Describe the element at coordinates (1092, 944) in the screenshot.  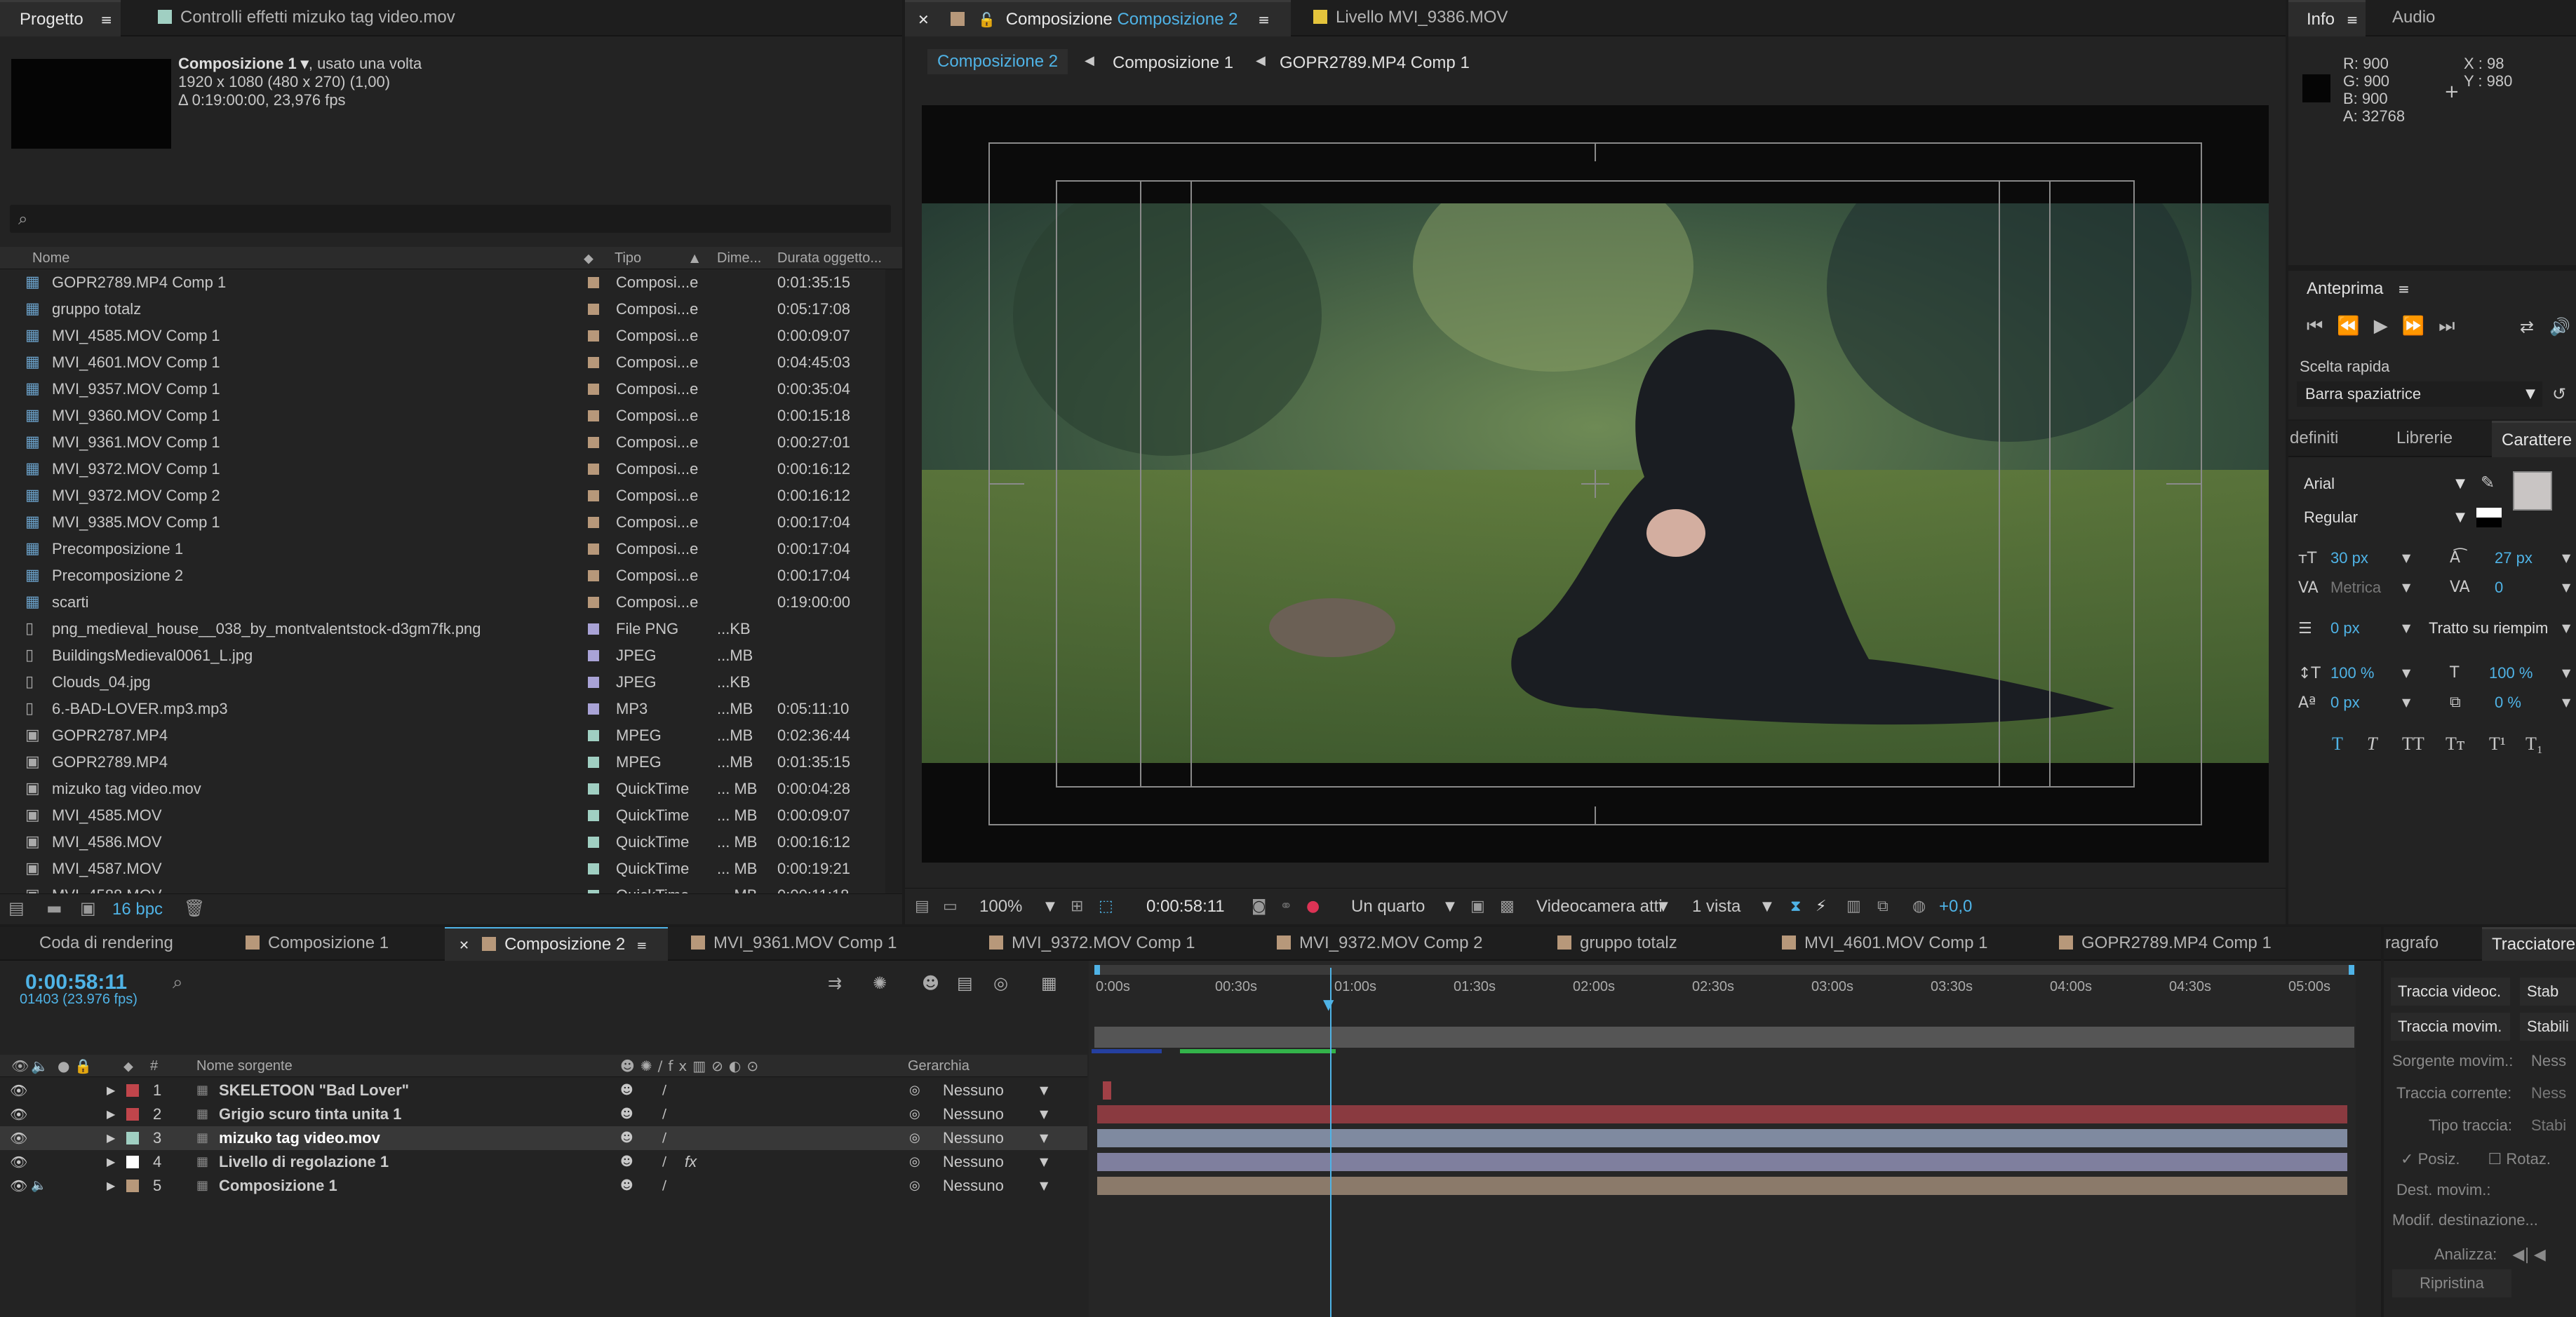
I see `tab-timeline-4: MVI_9372.MOV Comp 1` at that location.